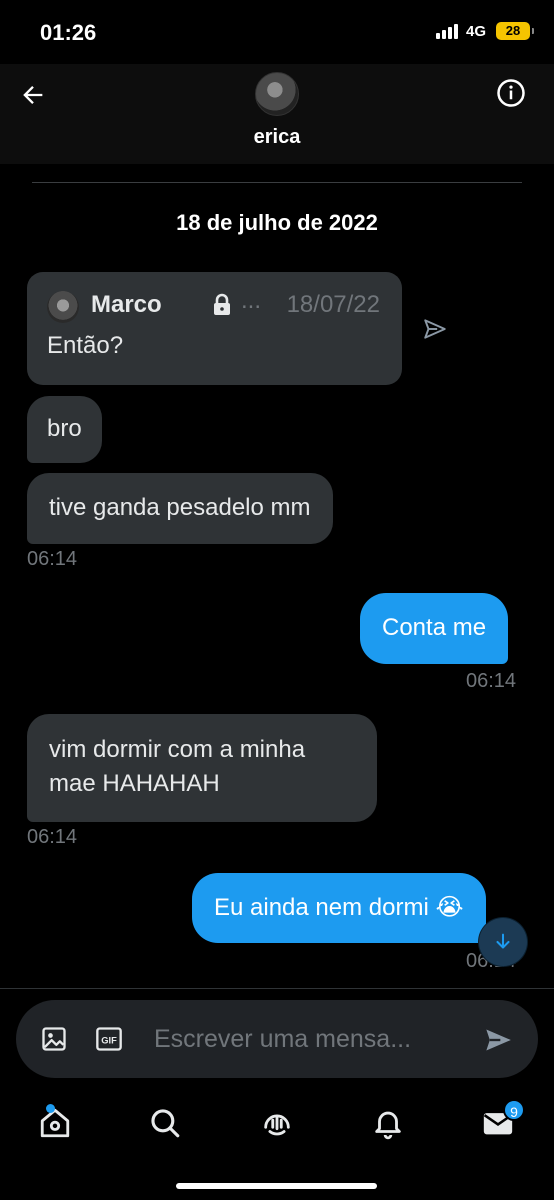  What do you see at coordinates (277, 1123) in the screenshot?
I see `spaces-icon` at bounding box center [277, 1123].